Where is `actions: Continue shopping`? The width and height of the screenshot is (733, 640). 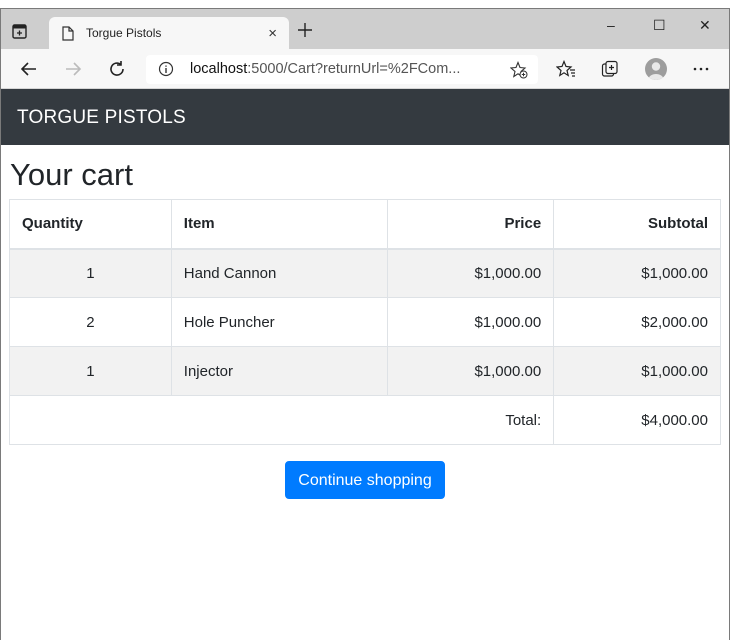 actions: Continue shopping is located at coordinates (365, 480).